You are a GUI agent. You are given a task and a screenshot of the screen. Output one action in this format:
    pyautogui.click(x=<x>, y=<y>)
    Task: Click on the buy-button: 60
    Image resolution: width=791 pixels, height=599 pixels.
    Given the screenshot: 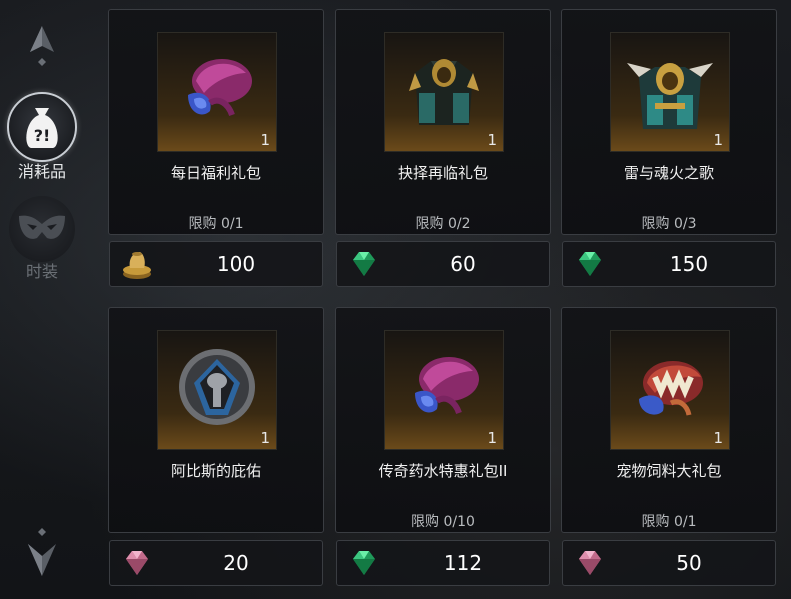 What is the action you would take?
    pyautogui.click(x=443, y=264)
    